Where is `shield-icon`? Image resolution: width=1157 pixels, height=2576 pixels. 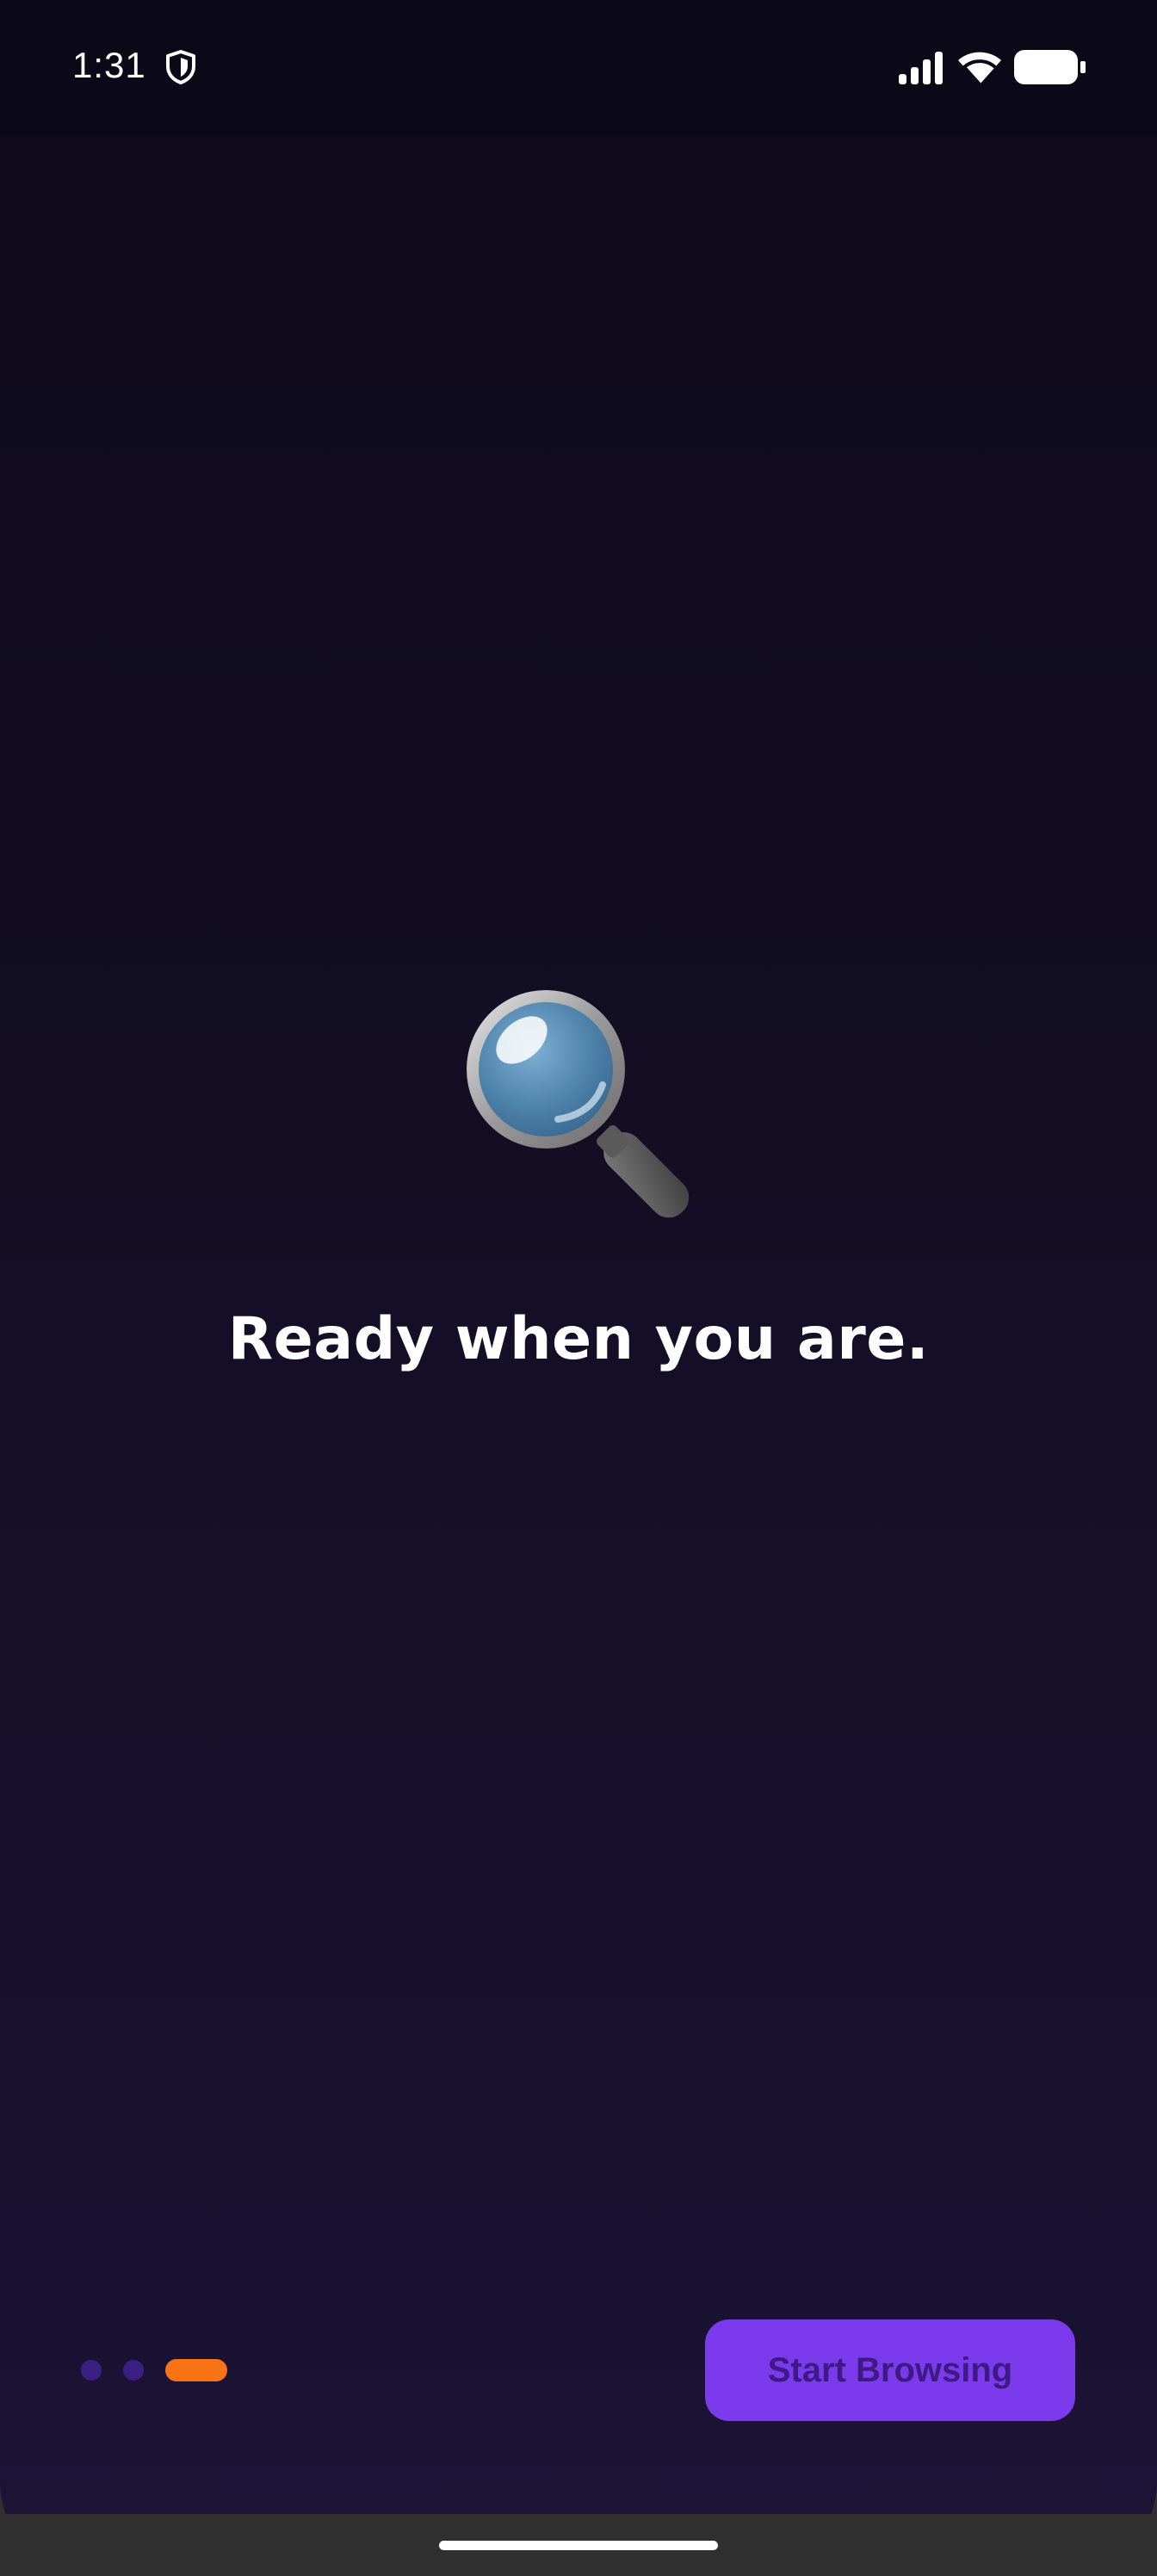
shield-icon is located at coordinates (181, 67).